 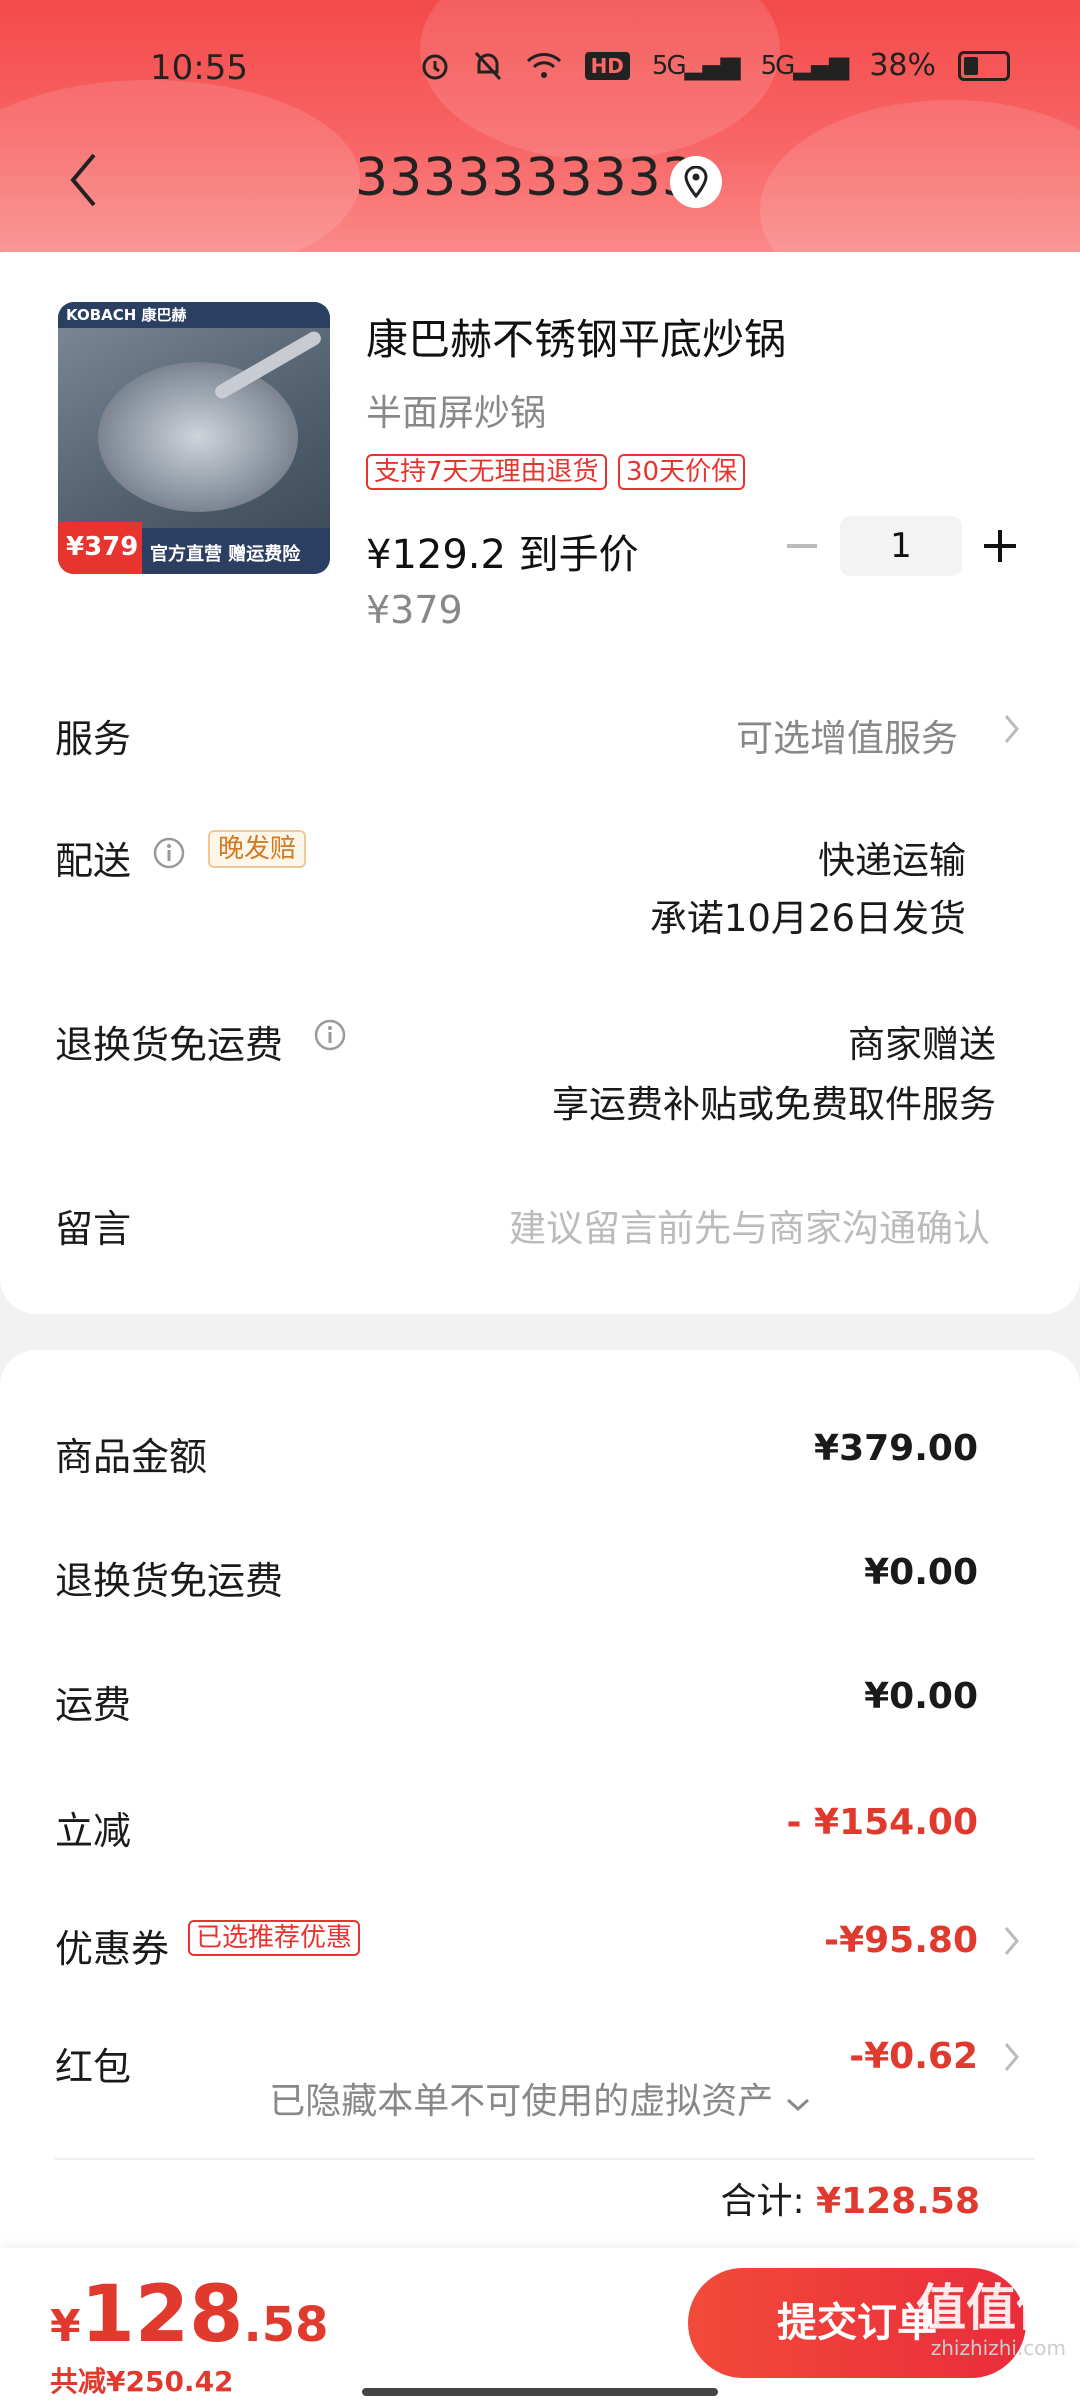 I want to click on price-protect-tag: 30天价保, so click(x=682, y=472).